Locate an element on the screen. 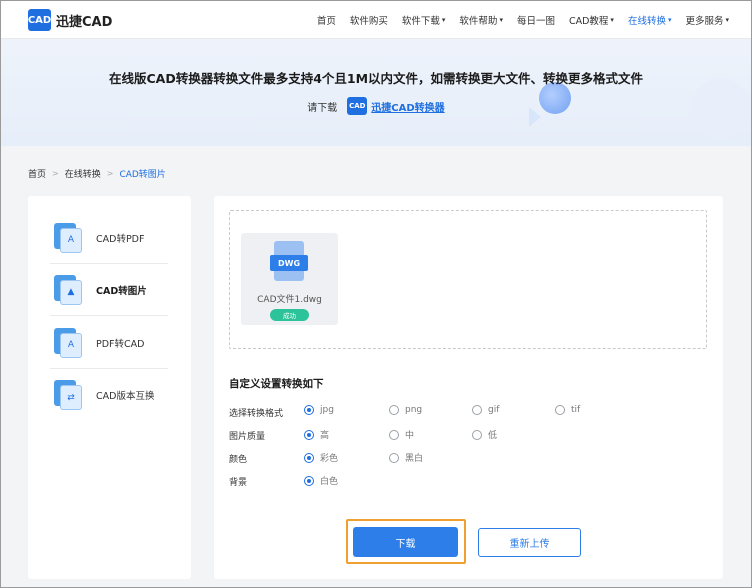  radio-option-label: 黑白 is located at coordinates (414, 459).